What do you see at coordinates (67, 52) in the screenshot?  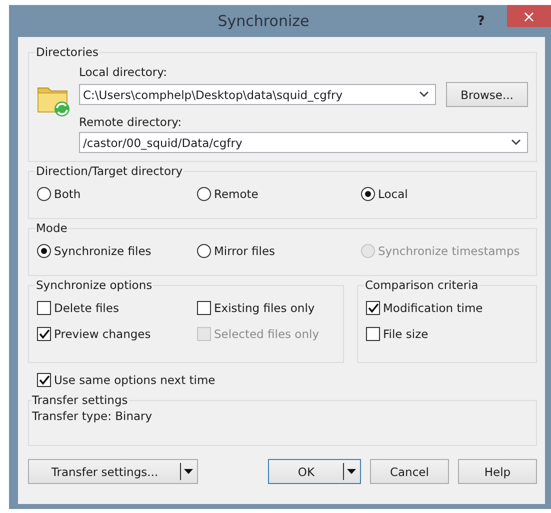 I see `group-title: Directories` at bounding box center [67, 52].